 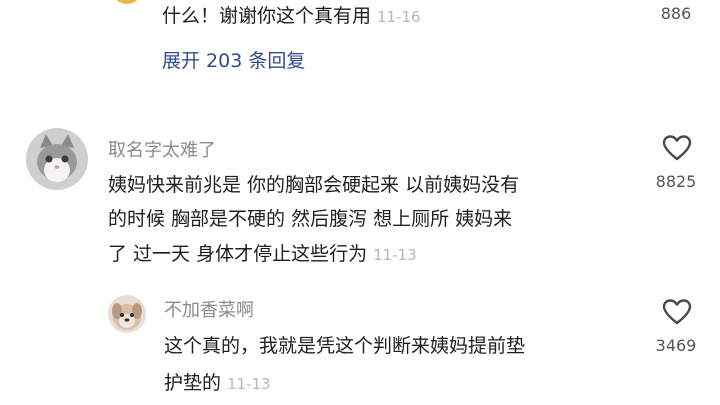 What do you see at coordinates (233, 59) in the screenshot?
I see `expand-replies-link: 展开 203 条回复` at bounding box center [233, 59].